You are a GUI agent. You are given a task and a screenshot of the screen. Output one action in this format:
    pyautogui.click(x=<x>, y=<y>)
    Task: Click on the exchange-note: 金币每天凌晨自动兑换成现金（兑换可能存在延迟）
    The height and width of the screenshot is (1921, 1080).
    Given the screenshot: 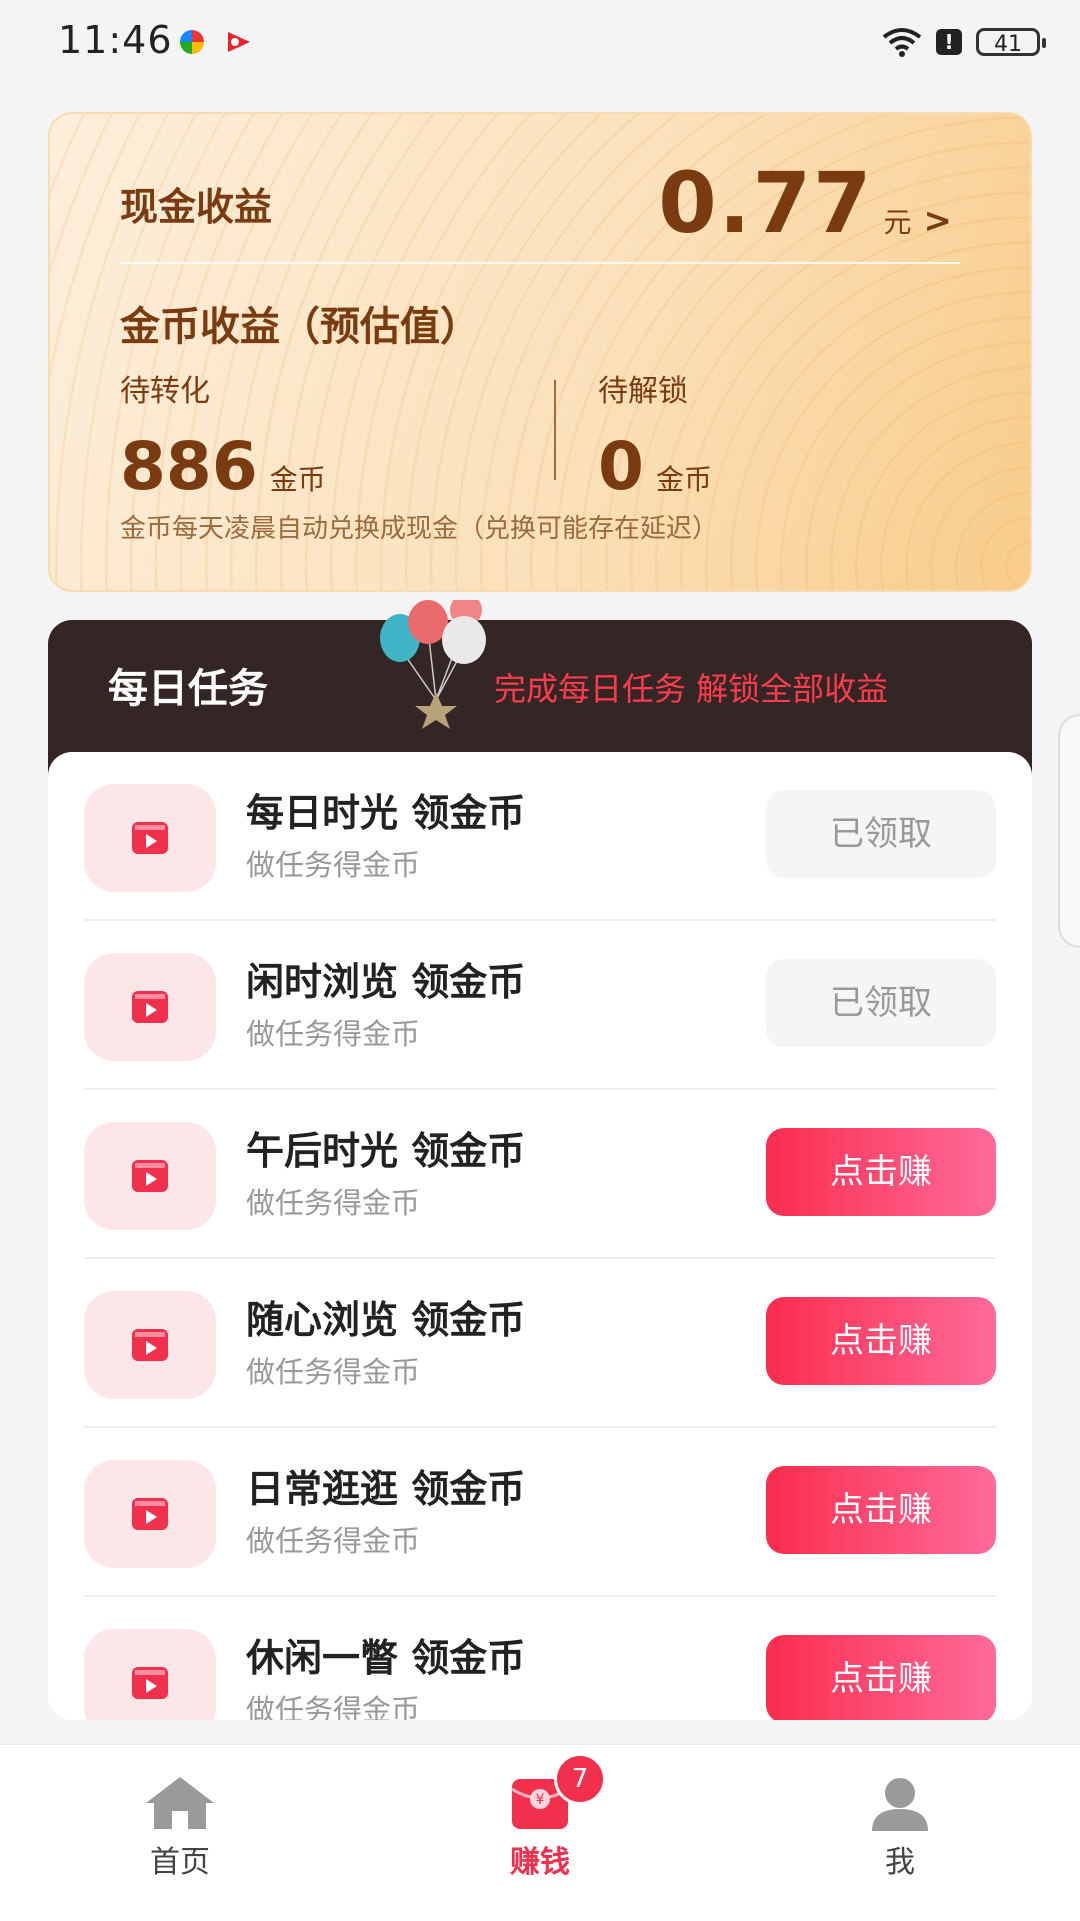 What is the action you would take?
    pyautogui.click(x=419, y=529)
    